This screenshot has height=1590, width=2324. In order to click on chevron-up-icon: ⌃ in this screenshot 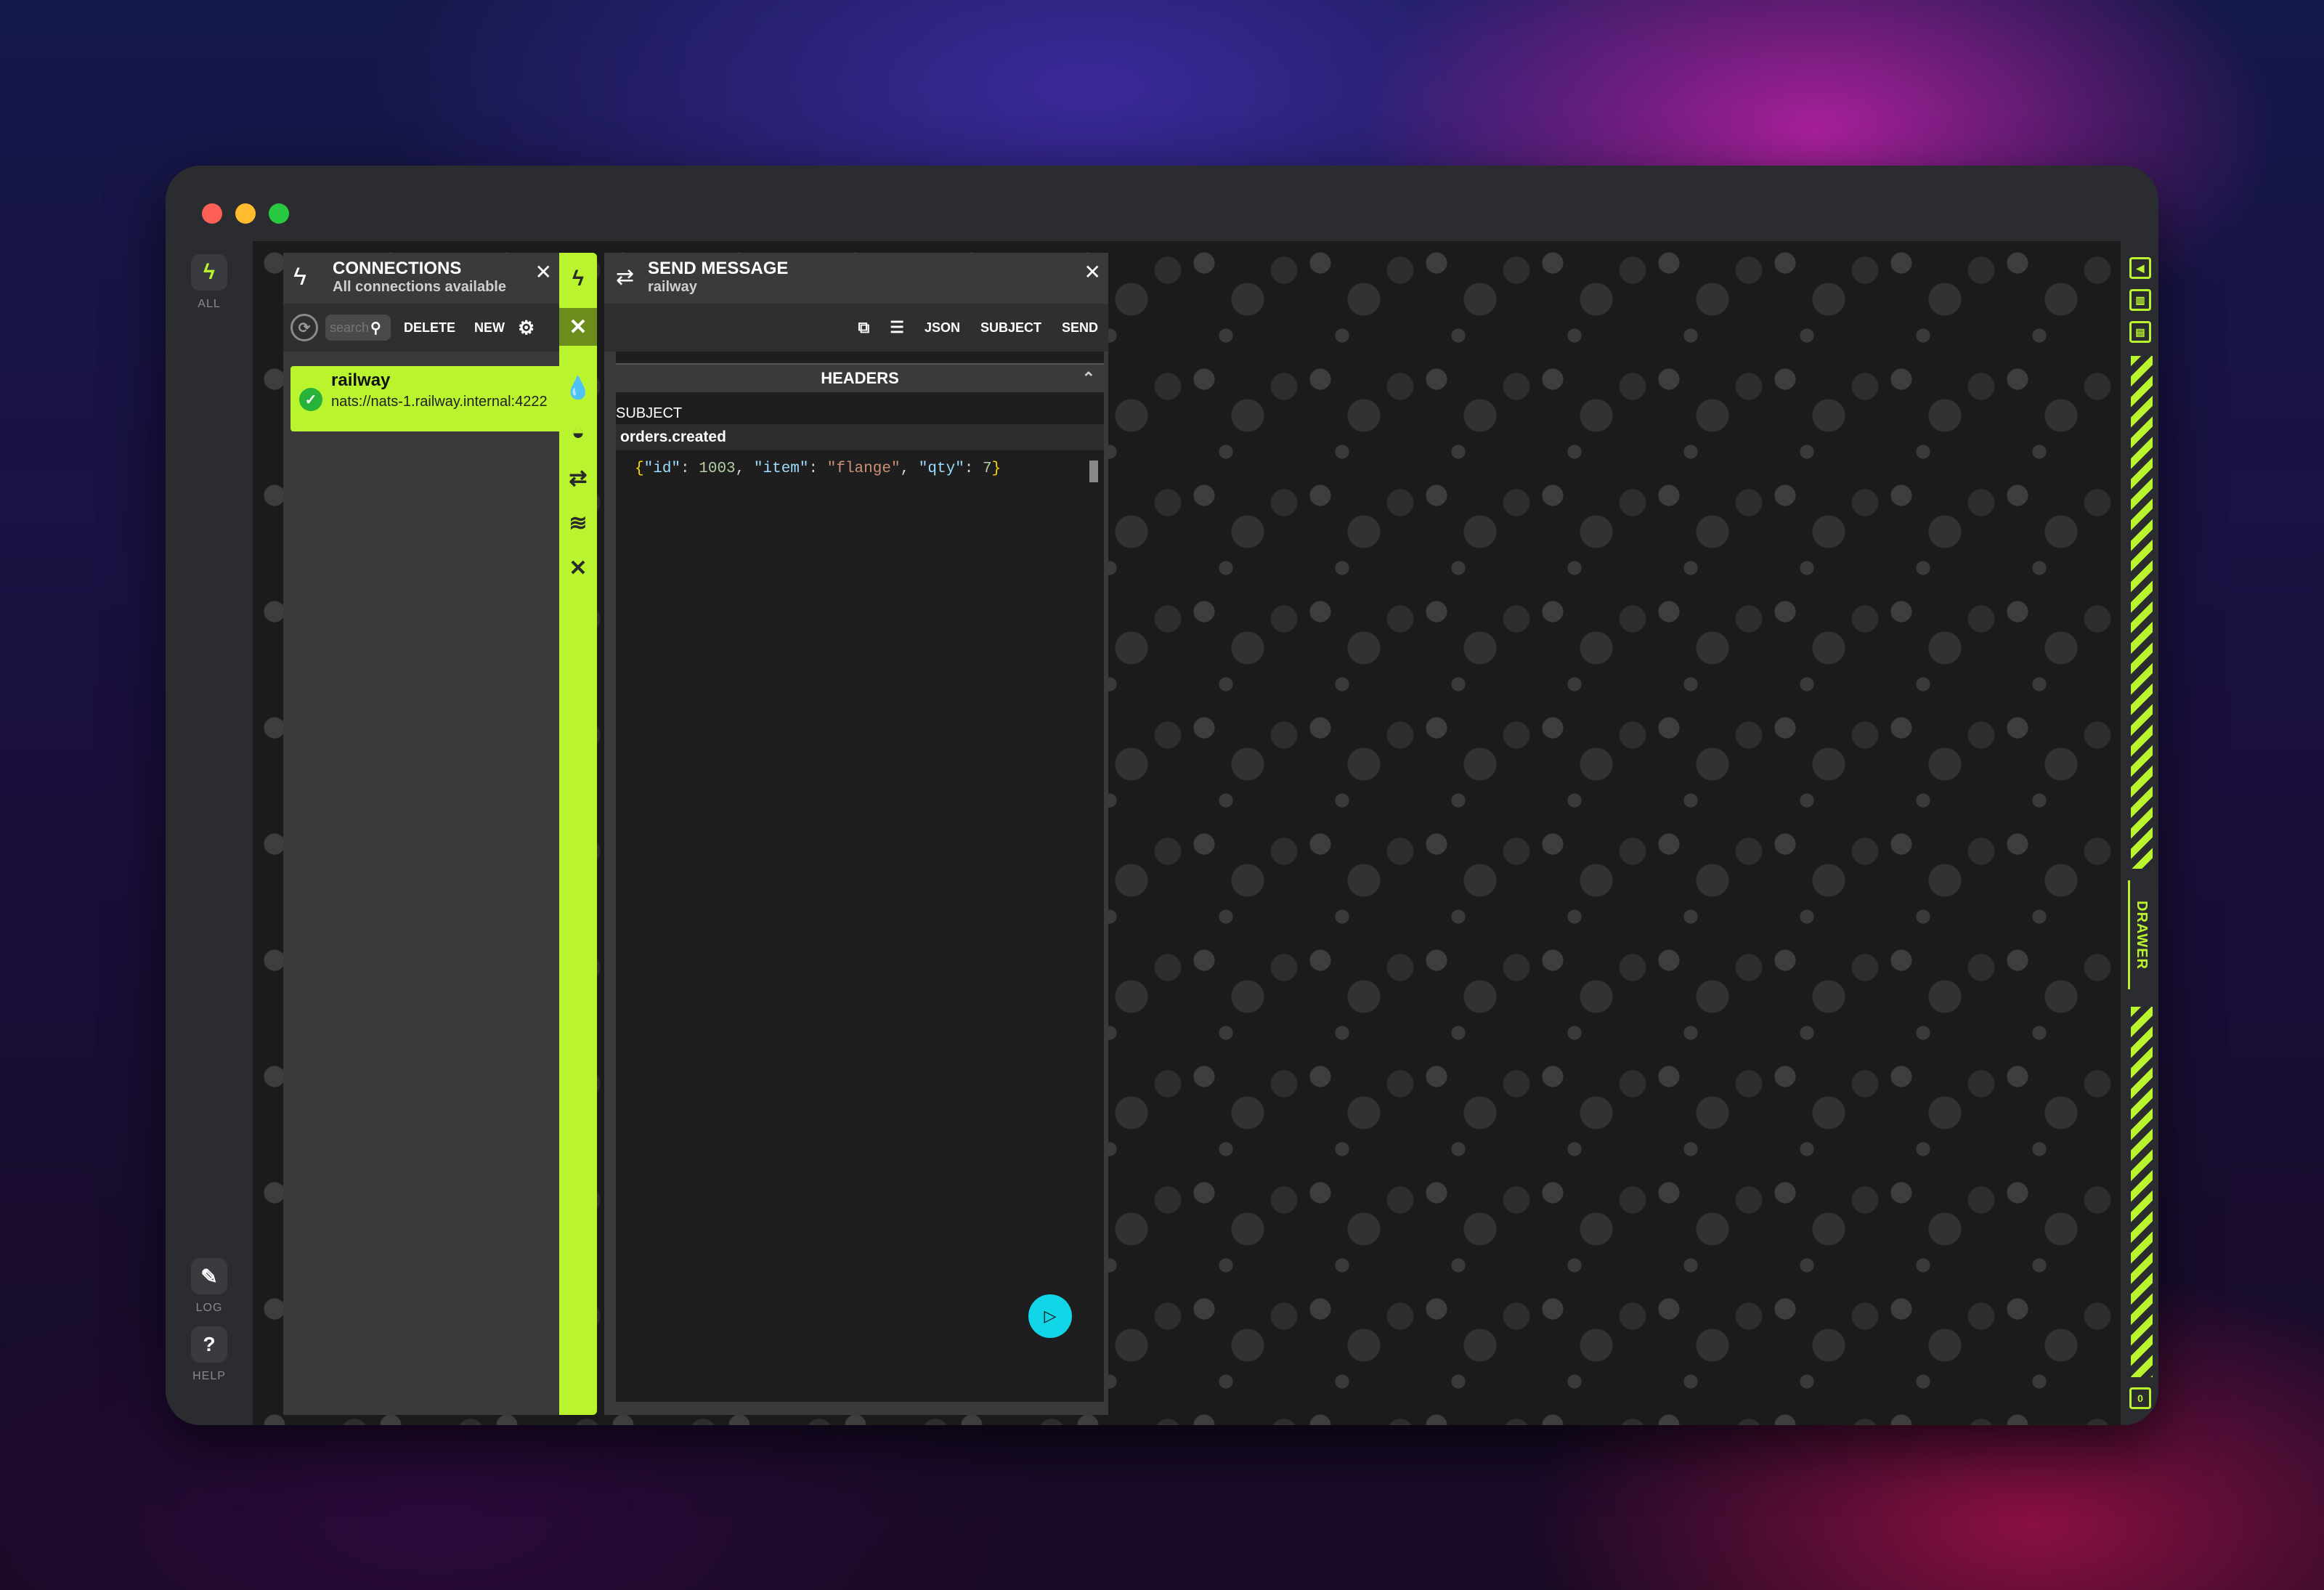, I will do `click(1088, 378)`.